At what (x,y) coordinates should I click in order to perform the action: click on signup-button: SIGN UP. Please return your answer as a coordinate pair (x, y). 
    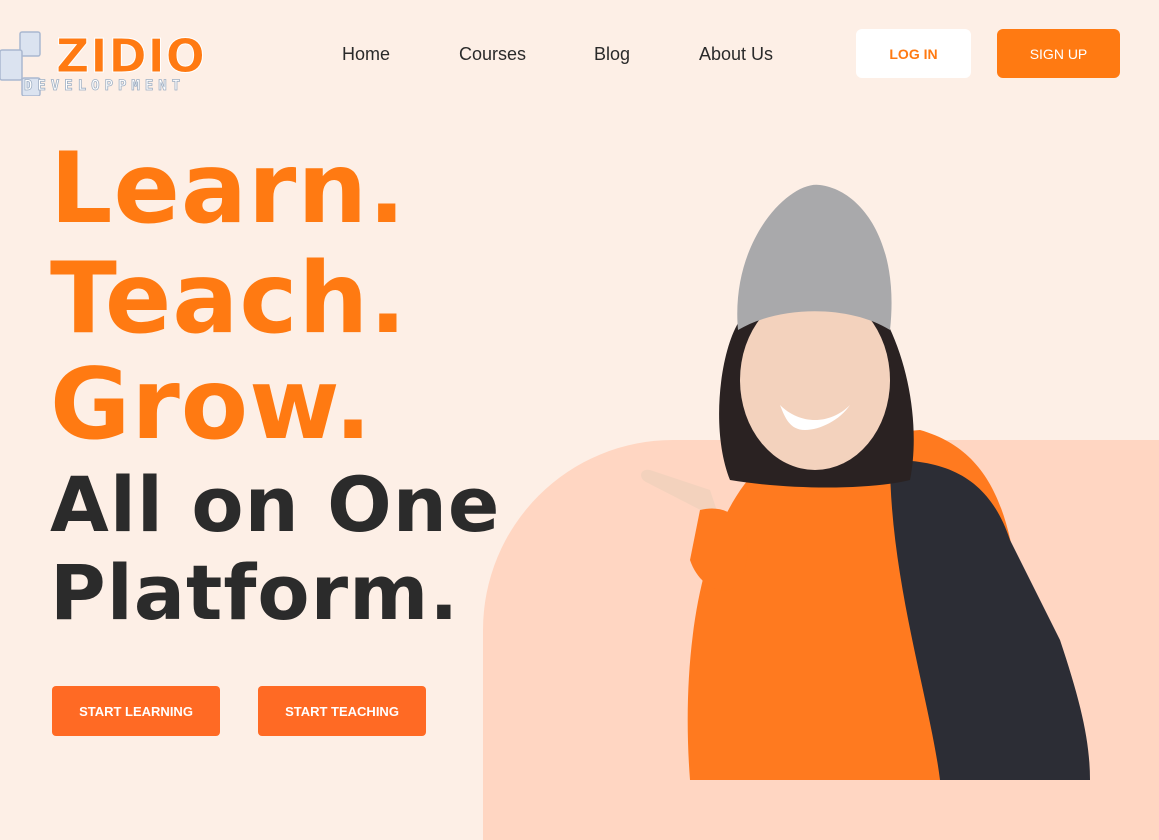
    Looking at the image, I should click on (1058, 53).